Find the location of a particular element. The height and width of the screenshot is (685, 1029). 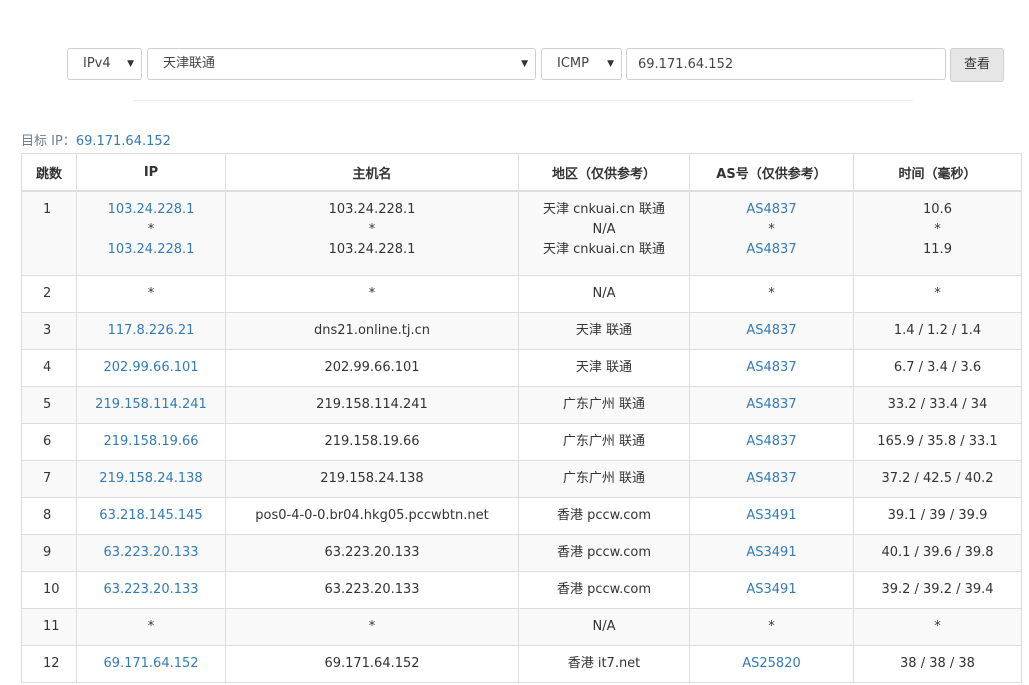

time-value: 6.7 / 3.4 / 3.6 is located at coordinates (937, 367).